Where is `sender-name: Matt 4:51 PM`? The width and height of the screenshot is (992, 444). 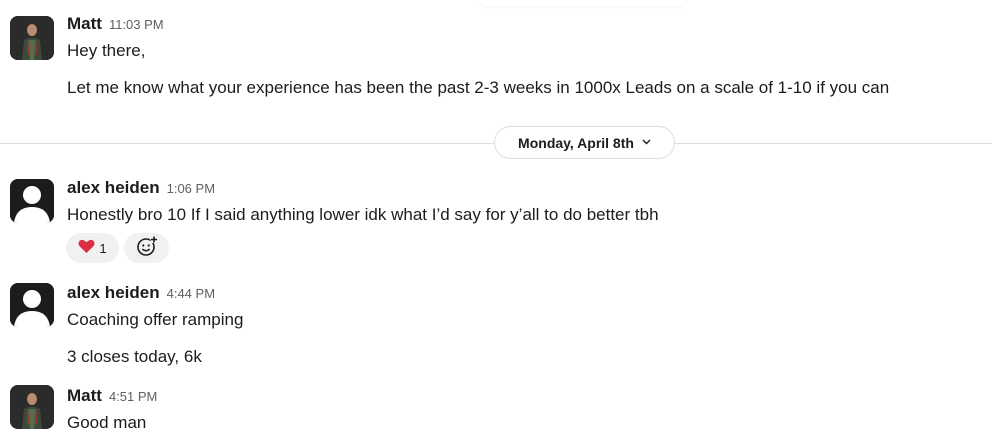
sender-name: Matt 4:51 PM is located at coordinates (112, 396).